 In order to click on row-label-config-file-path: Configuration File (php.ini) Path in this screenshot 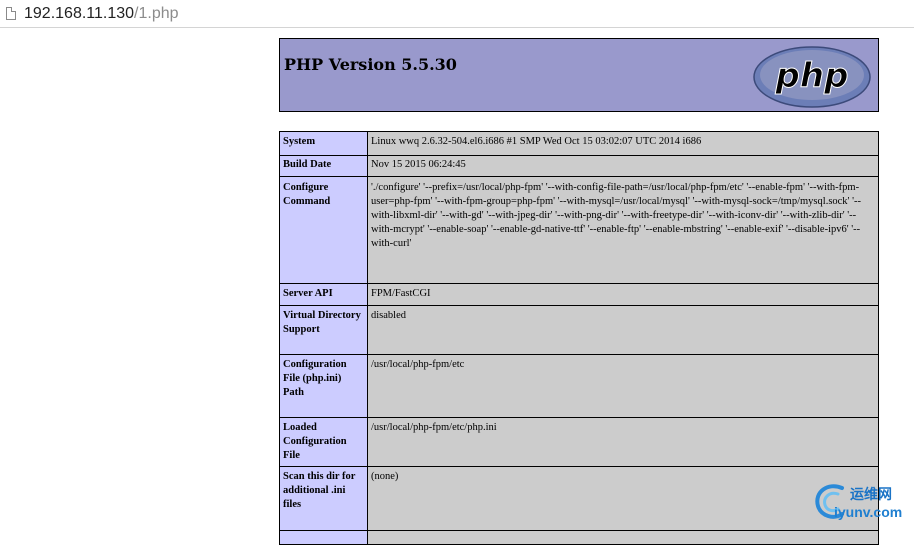, I will do `click(323, 386)`.